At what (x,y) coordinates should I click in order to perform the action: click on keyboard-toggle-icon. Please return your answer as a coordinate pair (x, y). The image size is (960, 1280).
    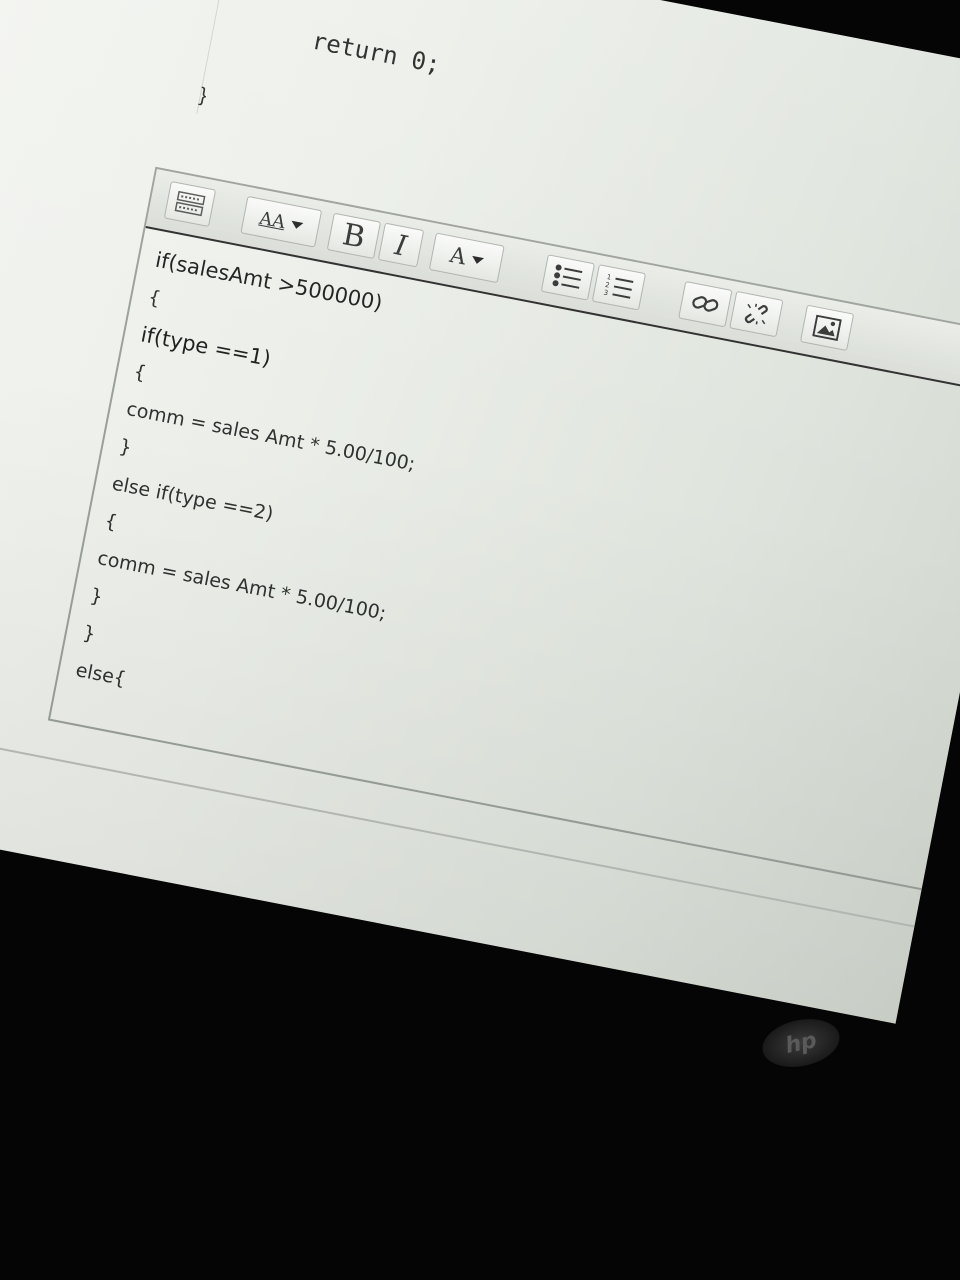
    Looking at the image, I should click on (190, 203).